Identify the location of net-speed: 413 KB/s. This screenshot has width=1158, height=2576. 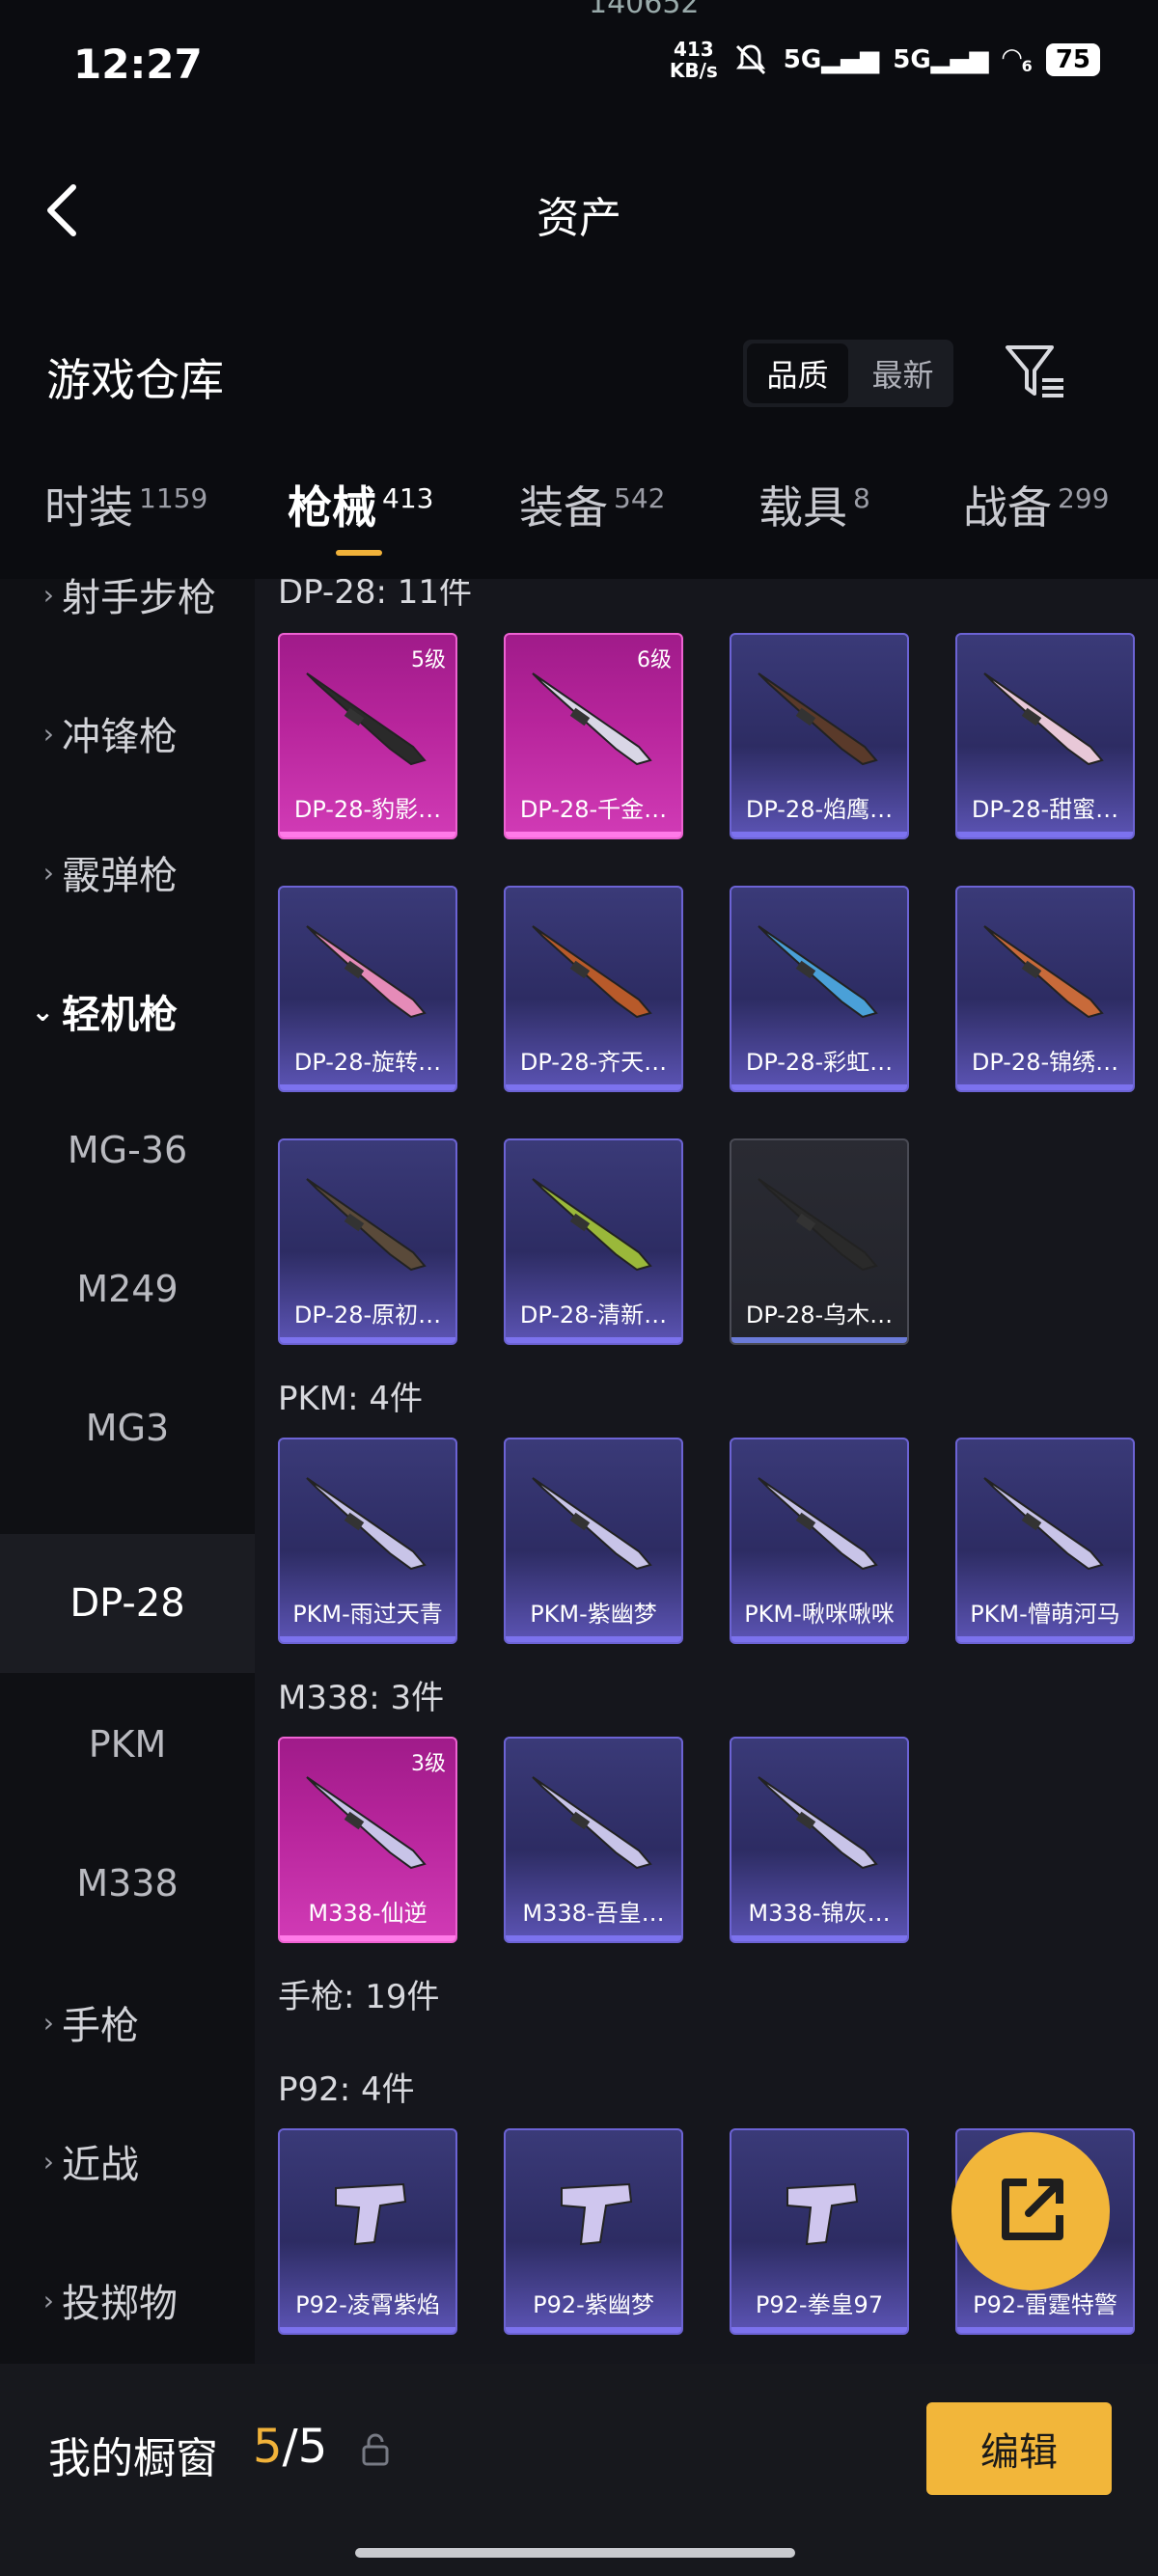
(693, 60).